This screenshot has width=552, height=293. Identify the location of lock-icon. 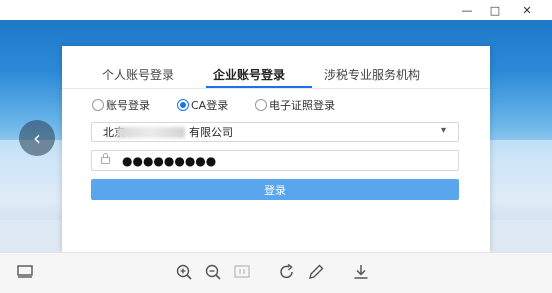
(105, 158).